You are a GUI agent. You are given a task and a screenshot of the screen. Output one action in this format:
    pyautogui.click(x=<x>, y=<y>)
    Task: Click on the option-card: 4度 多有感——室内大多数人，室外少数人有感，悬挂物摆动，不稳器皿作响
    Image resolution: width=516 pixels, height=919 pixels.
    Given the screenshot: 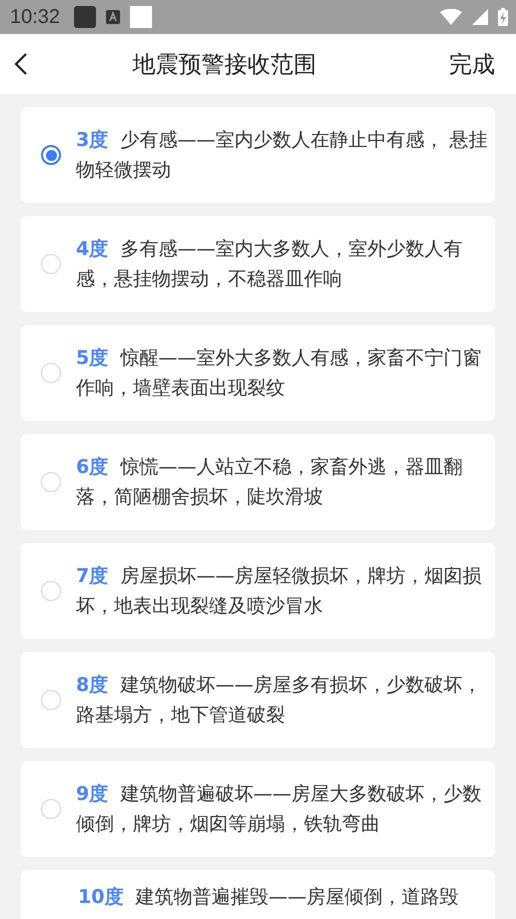 What is the action you would take?
    pyautogui.click(x=258, y=264)
    